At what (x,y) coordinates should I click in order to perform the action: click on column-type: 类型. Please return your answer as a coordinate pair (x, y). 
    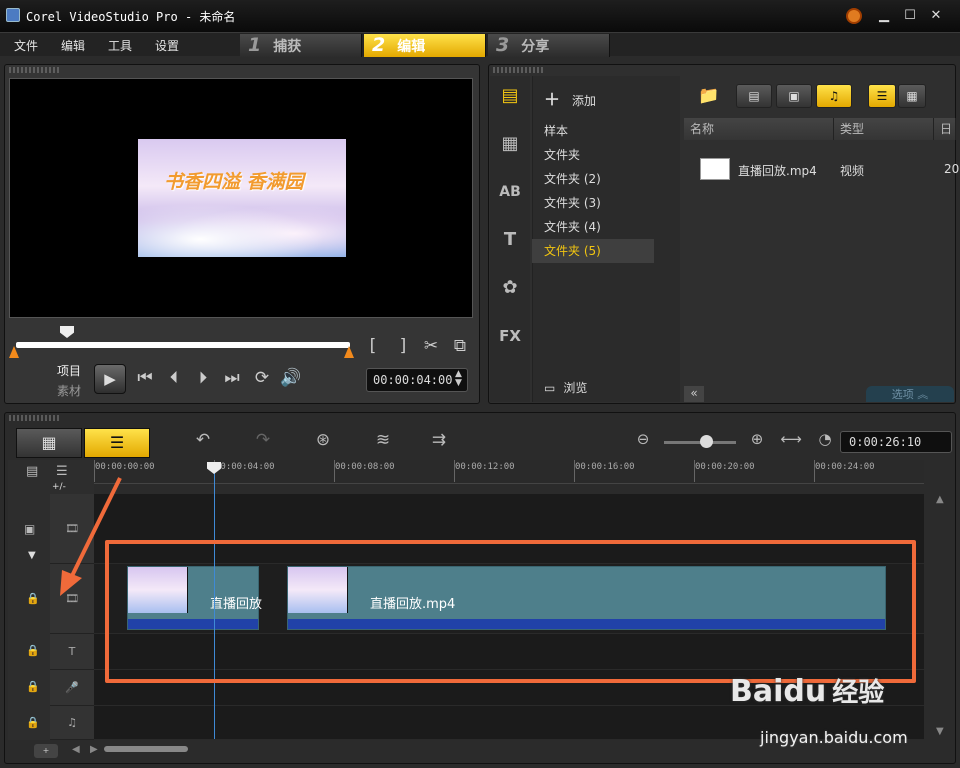
    Looking at the image, I should click on (884, 129).